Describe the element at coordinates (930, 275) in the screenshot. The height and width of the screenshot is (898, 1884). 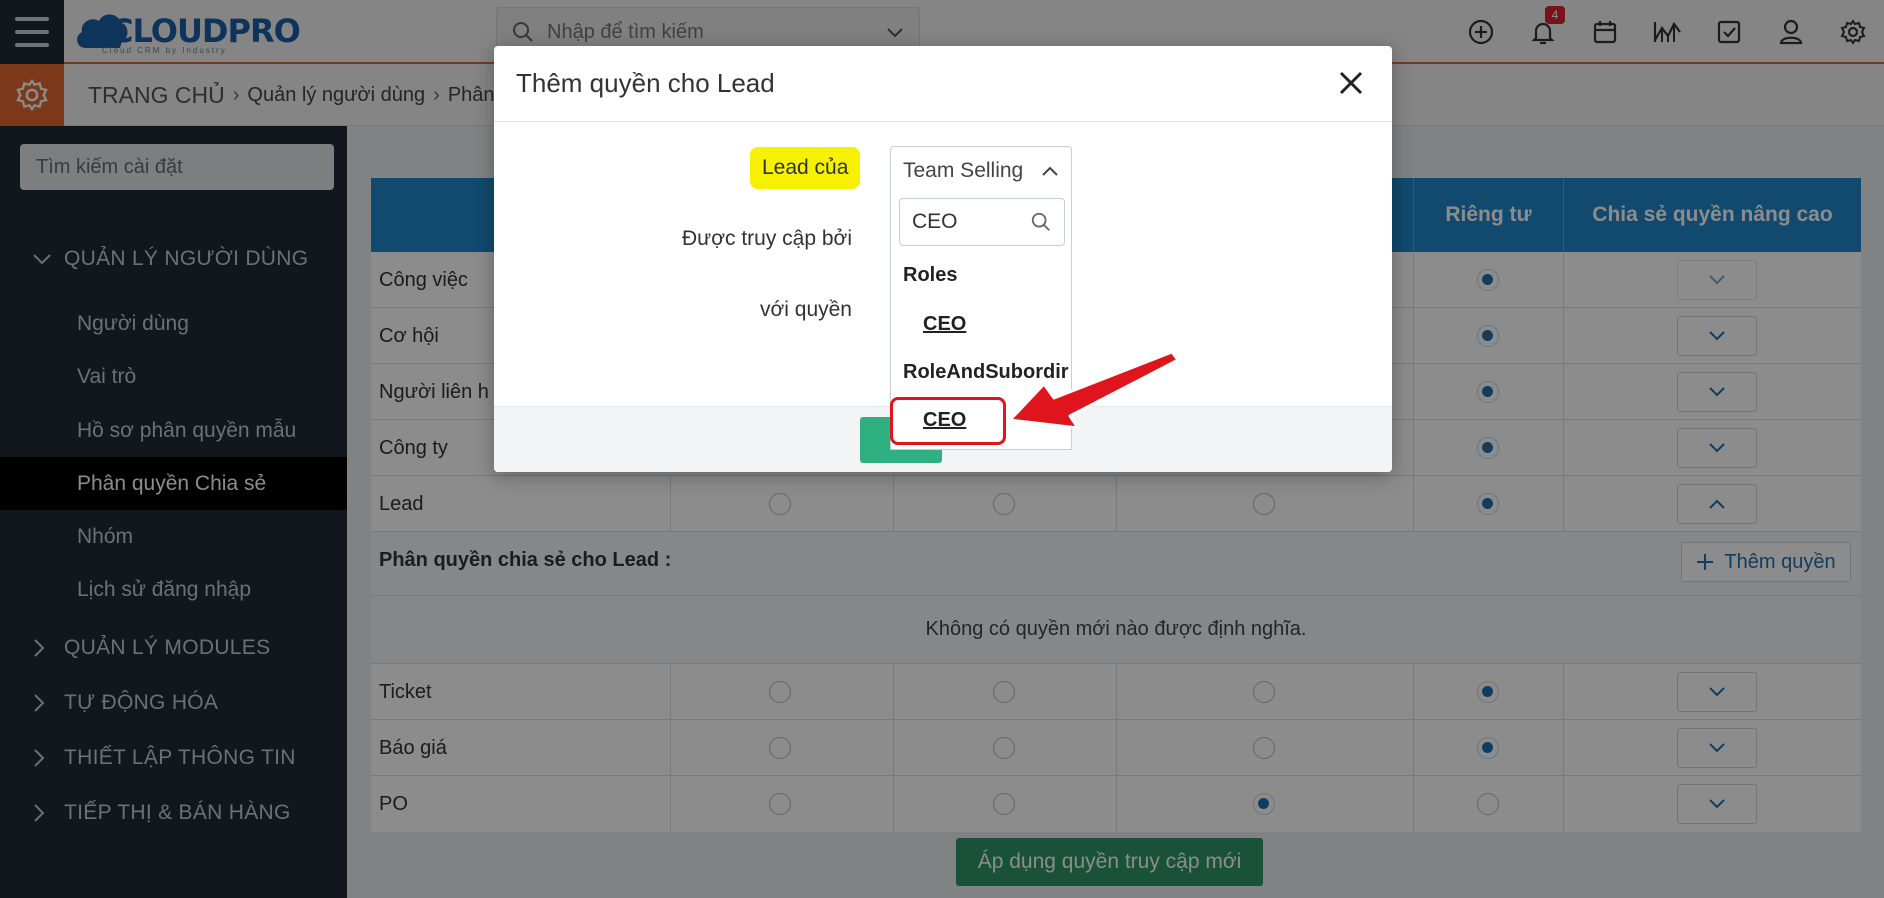
I see `dropdown-group-roles: Roles` at that location.